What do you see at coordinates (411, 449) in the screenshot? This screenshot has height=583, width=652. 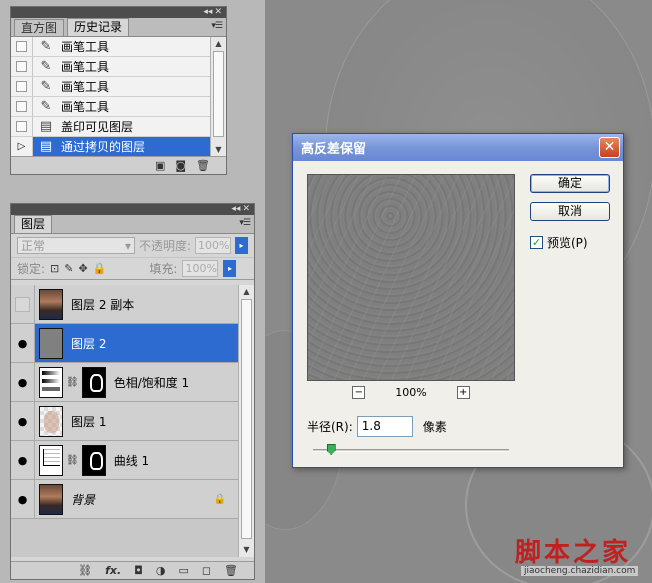 I see `radius-slider` at bounding box center [411, 449].